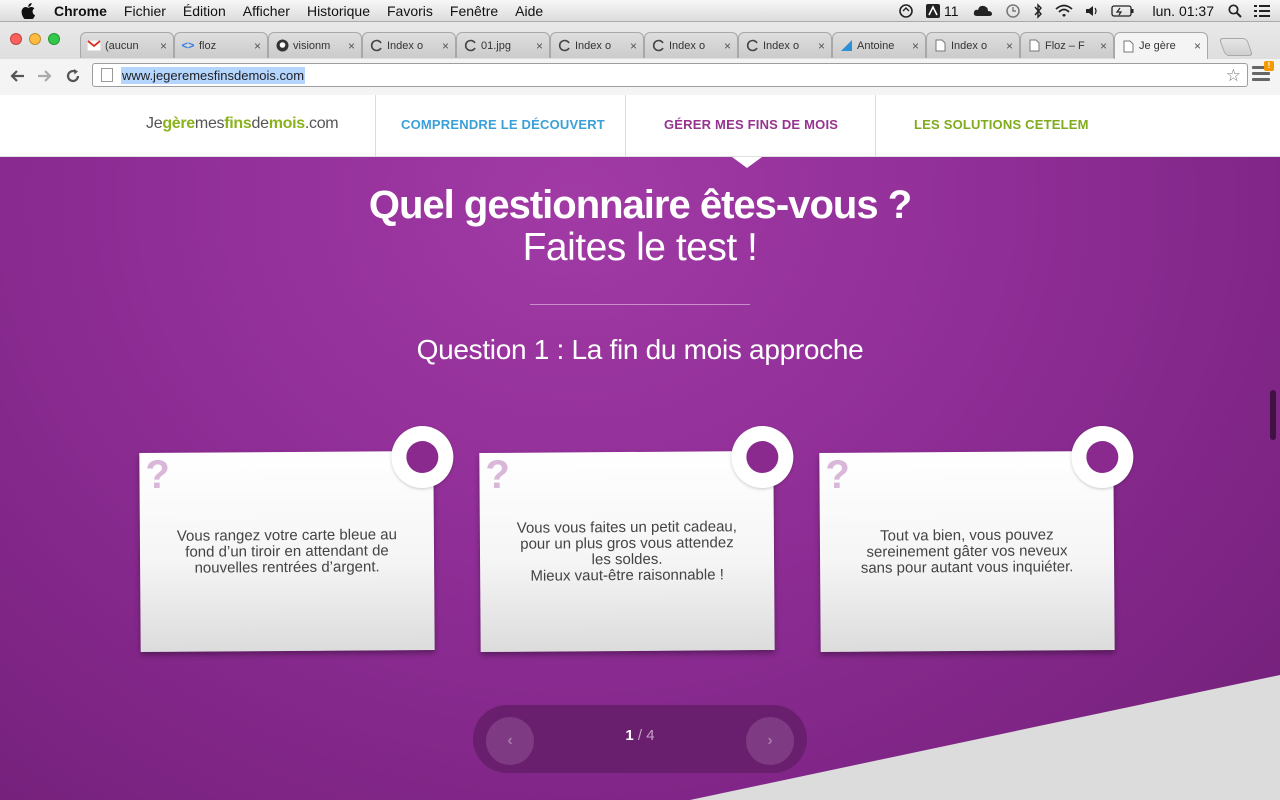 This screenshot has height=800, width=1280. I want to click on tab-title: (aucun, so click(122, 45).